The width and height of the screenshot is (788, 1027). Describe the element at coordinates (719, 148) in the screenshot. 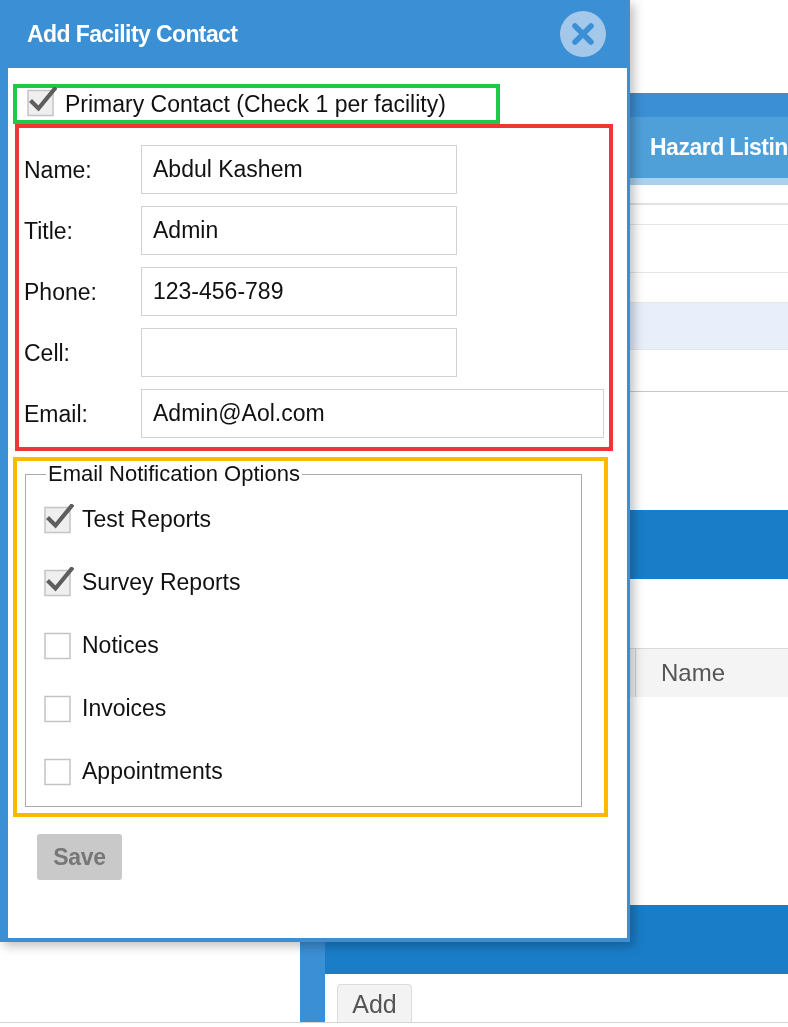

I see `panel-title: Hazard Listin` at that location.